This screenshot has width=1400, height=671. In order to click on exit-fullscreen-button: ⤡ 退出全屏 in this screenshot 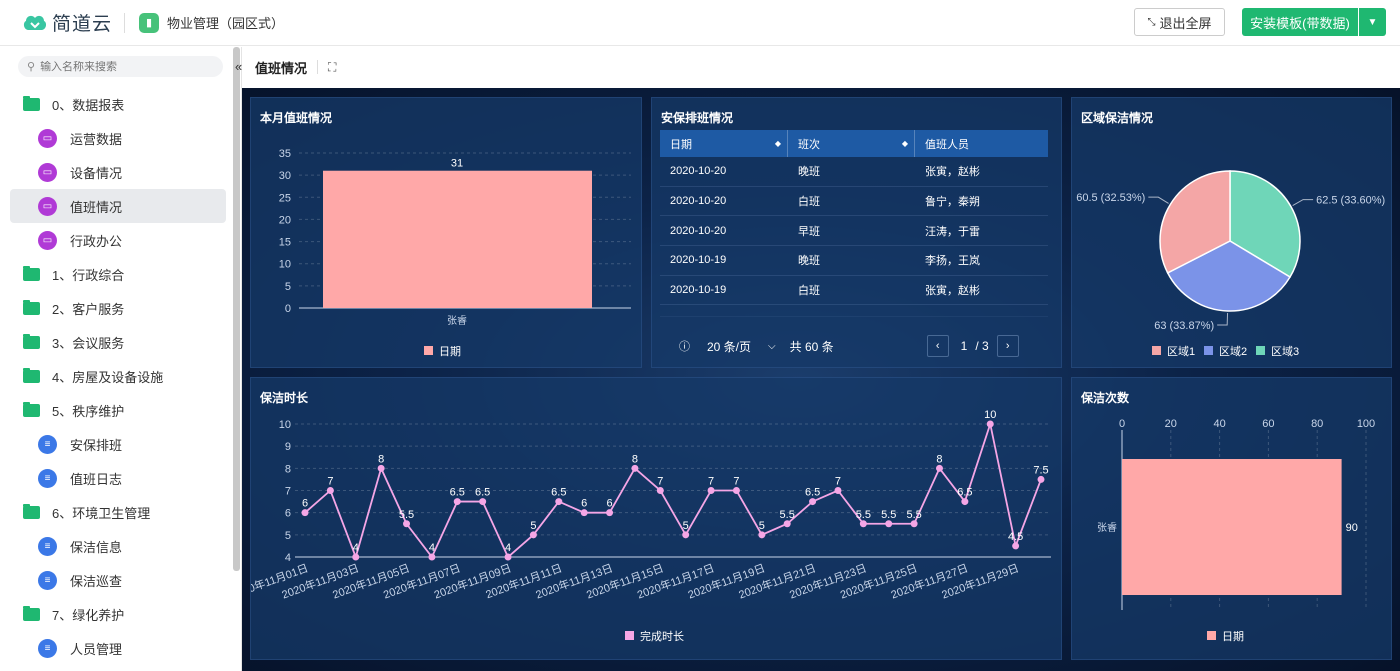, I will do `click(1179, 22)`.